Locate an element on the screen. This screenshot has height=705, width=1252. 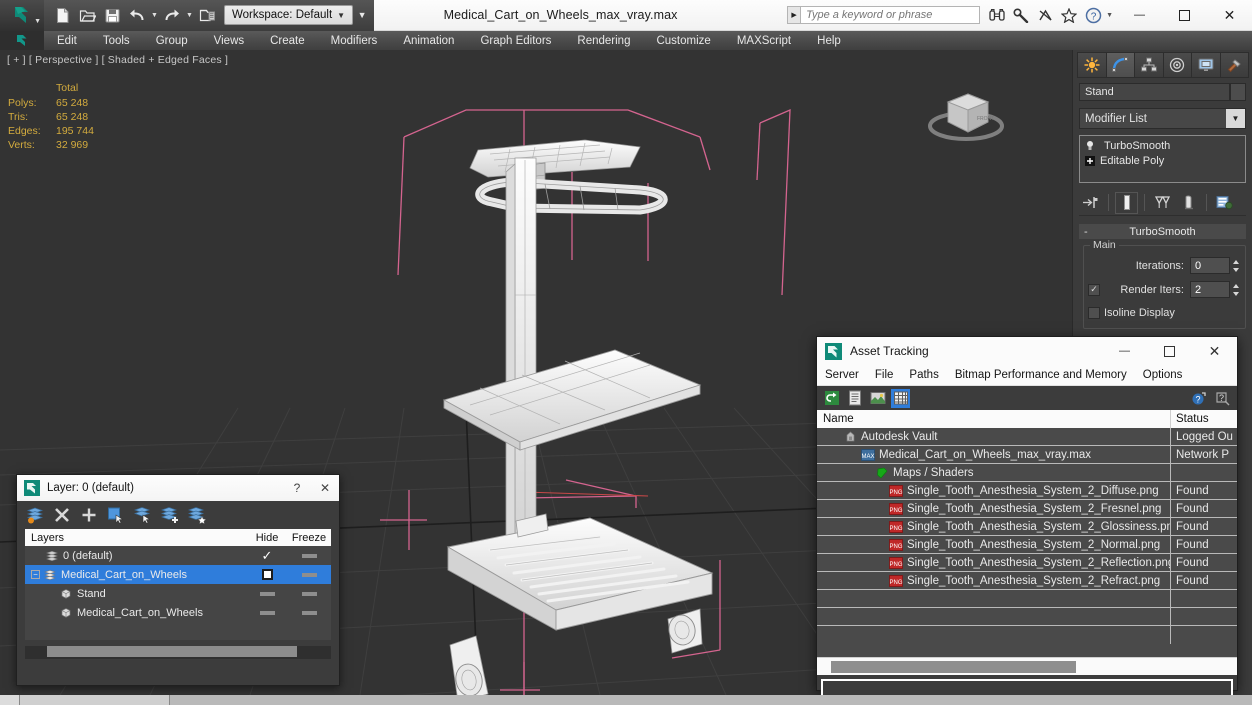
asset-menu-bitmap-performance: Bitmap Performance and Memory is located at coordinates (1041, 375).